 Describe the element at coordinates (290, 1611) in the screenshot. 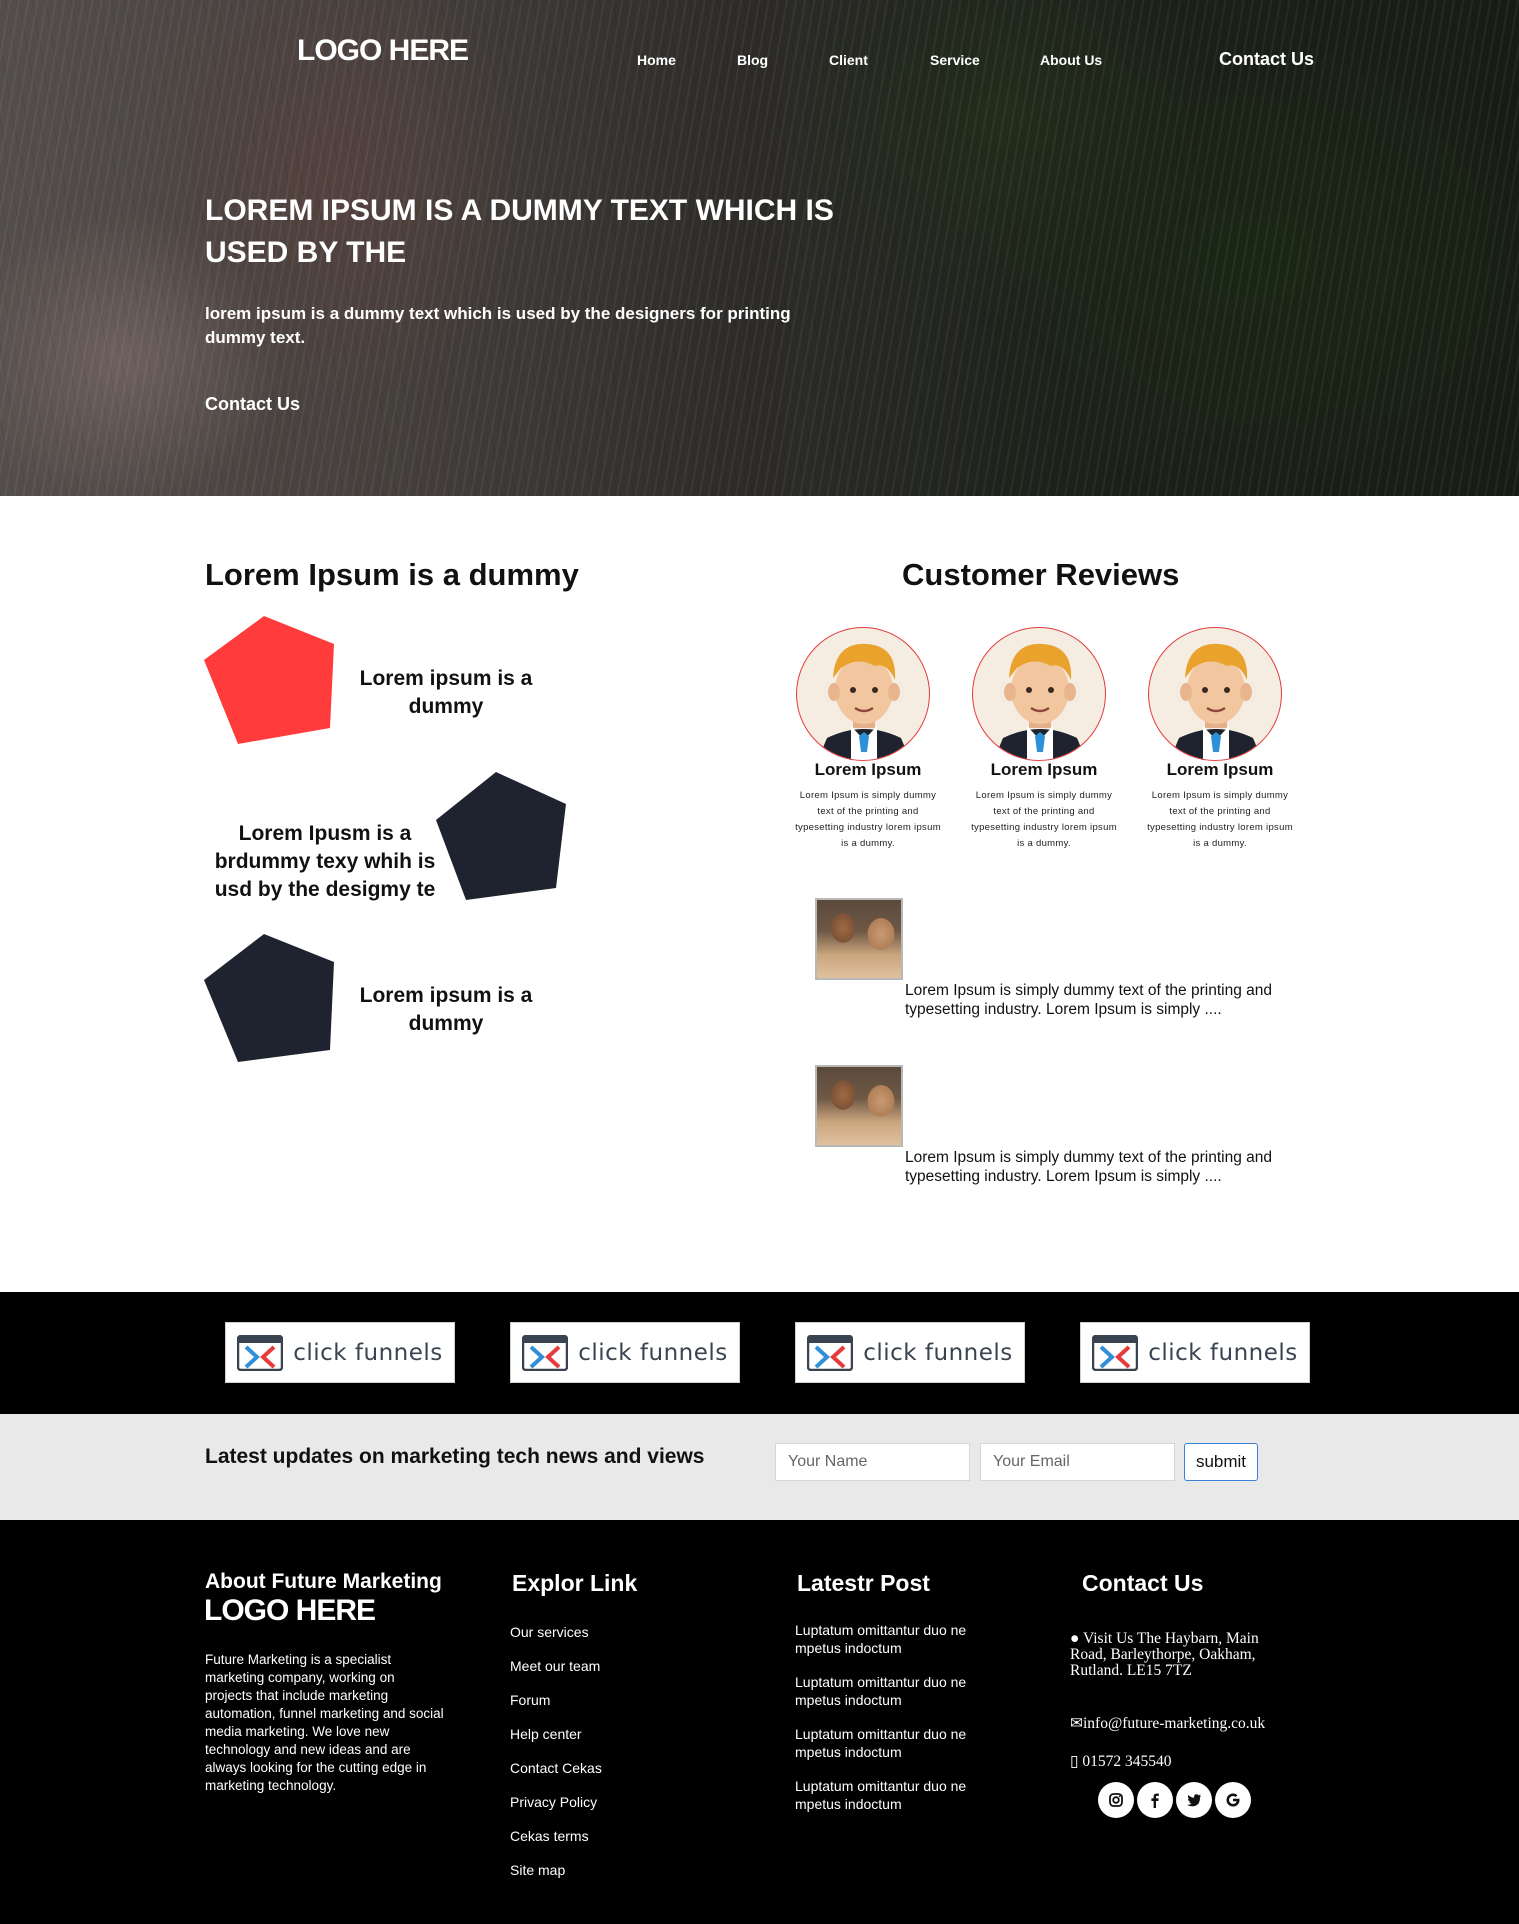

I see `footer-logo: LOGO HERE` at that location.